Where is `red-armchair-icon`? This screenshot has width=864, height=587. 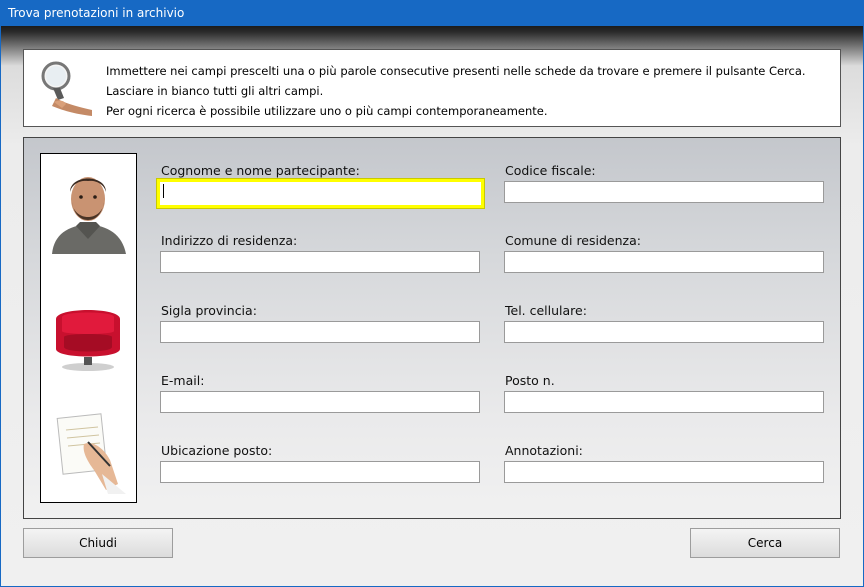 red-armchair-icon is located at coordinates (88, 340).